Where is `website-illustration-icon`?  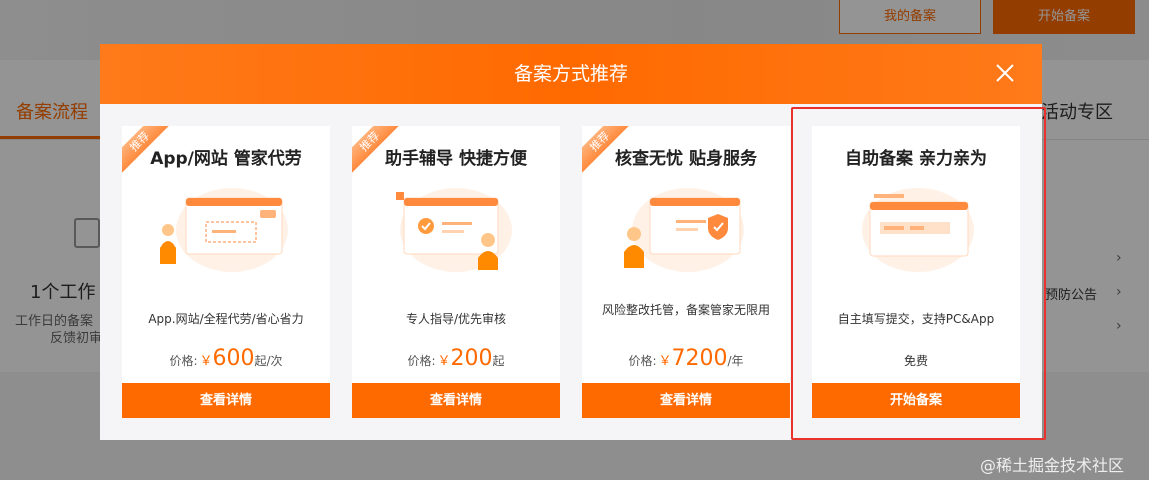 website-illustration-icon is located at coordinates (226, 228).